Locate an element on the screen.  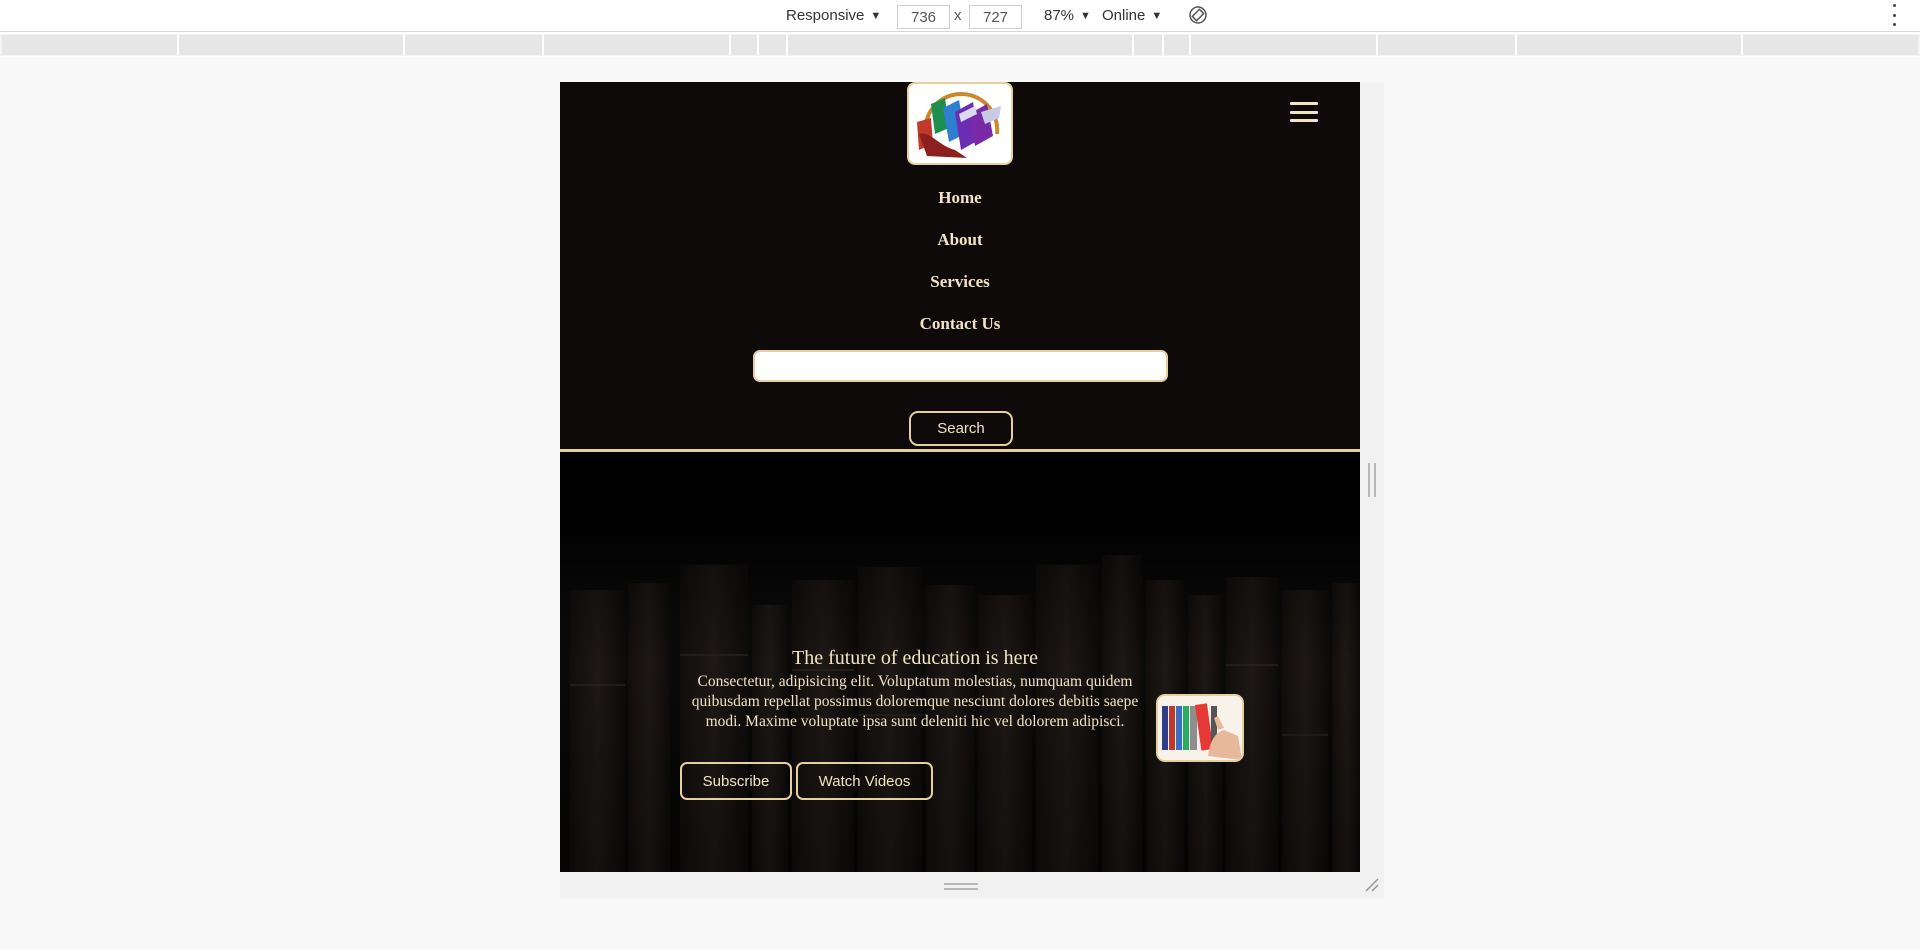
devtools-toolbar: Responsive ▼ 736 x 727 87% ▼ Online ▼ is located at coordinates (960, 16).